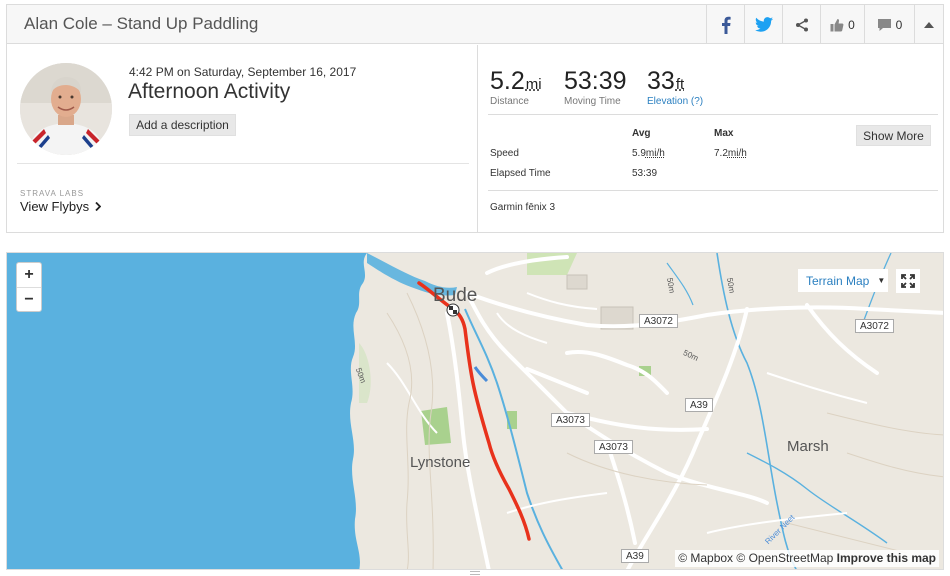 The width and height of the screenshot is (950, 576). Describe the element at coordinates (592, 101) in the screenshot. I see `moving-time-label: Moving Time` at that location.